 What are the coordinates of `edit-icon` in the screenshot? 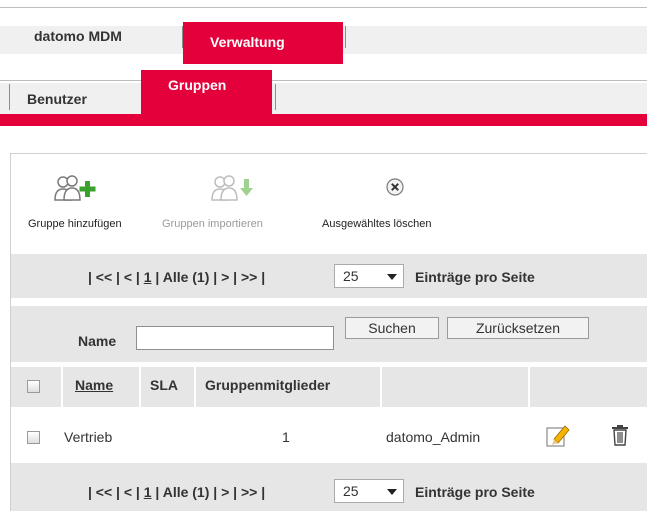 It's located at (558, 435).